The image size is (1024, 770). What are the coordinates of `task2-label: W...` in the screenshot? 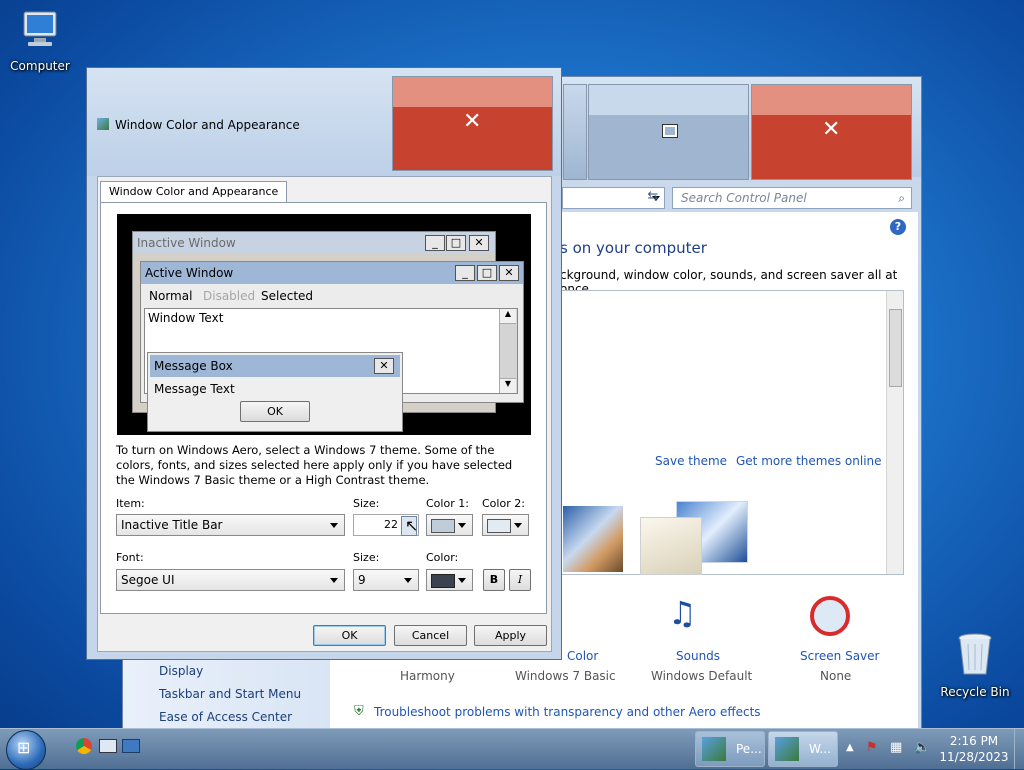 It's located at (820, 749).